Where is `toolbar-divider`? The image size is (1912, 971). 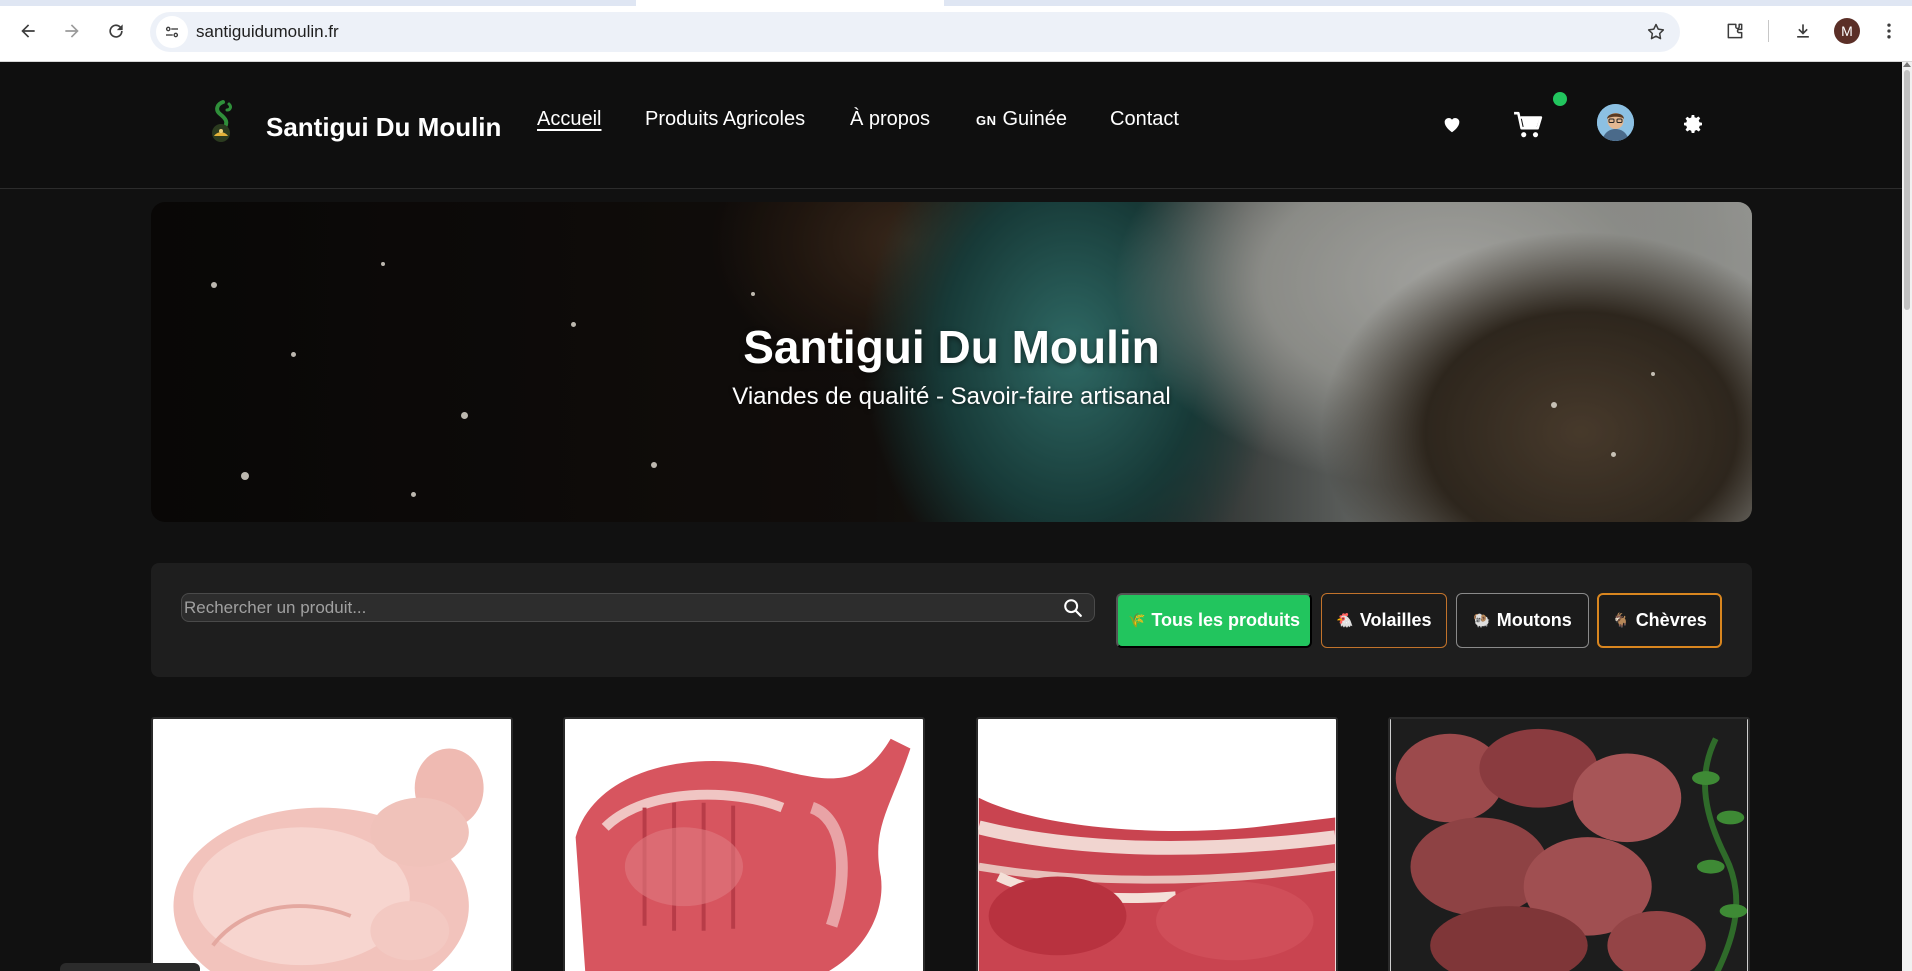
toolbar-divider is located at coordinates (1768, 31).